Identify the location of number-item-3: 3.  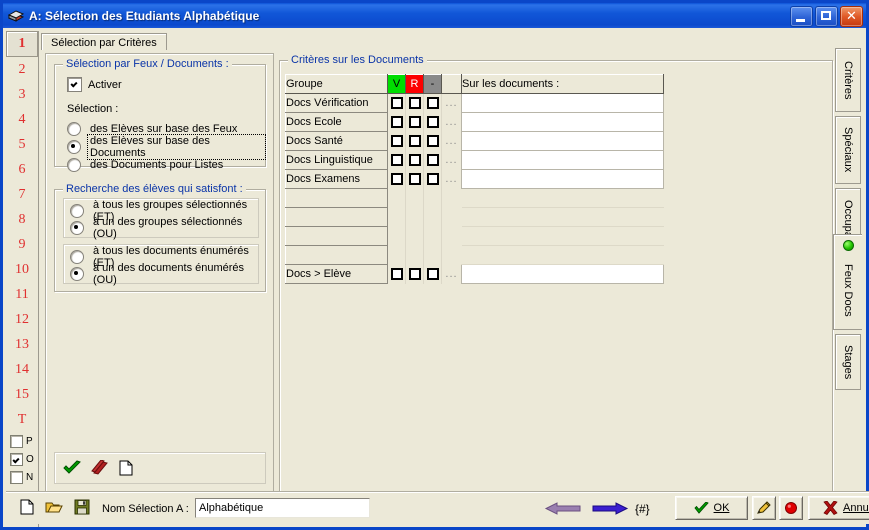
(22, 94).